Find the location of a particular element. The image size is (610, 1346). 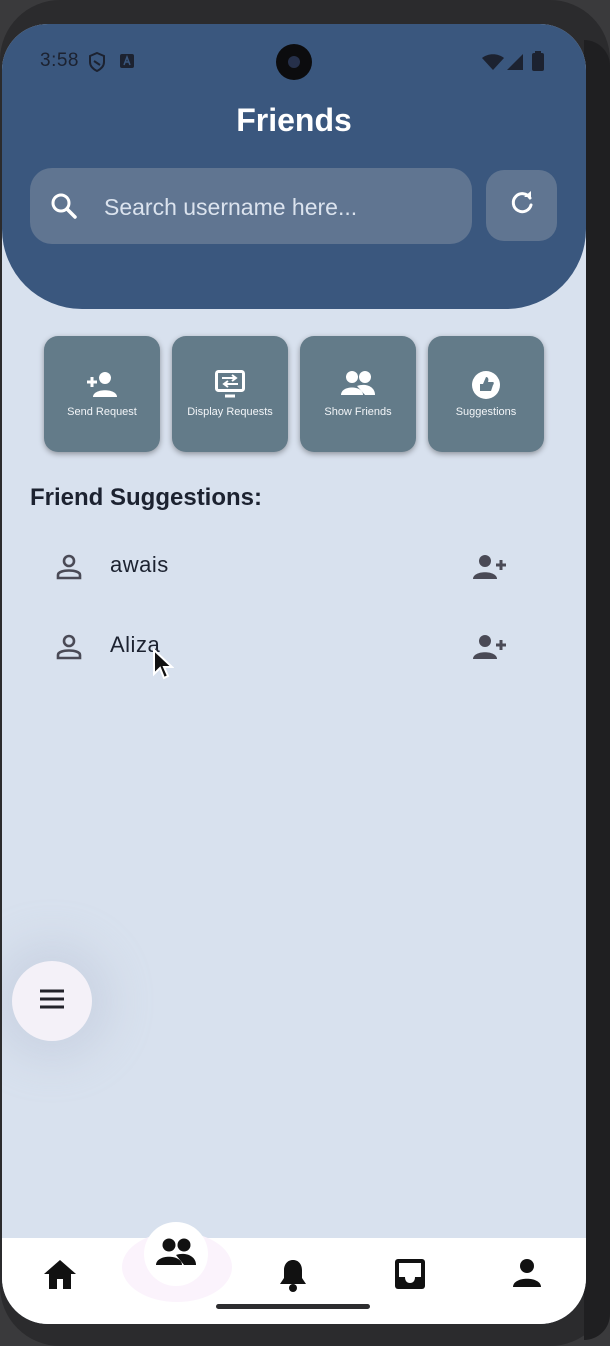

suggestions-icon is located at coordinates (486, 385).